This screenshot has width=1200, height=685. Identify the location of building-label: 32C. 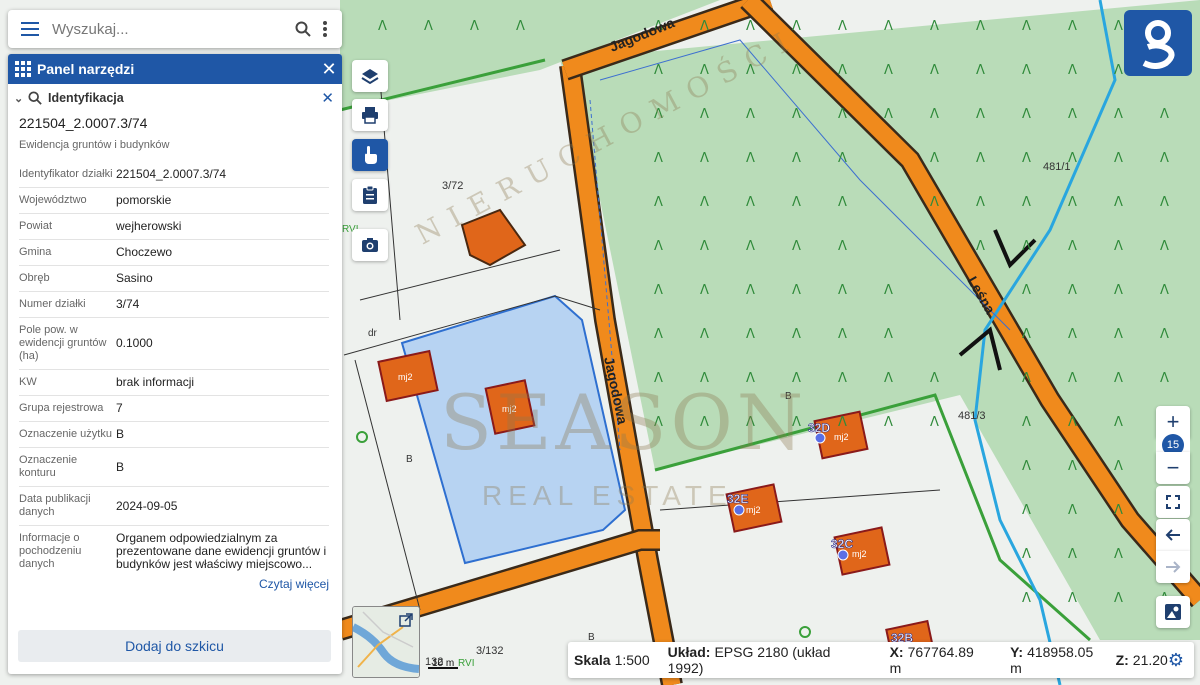
(842, 544).